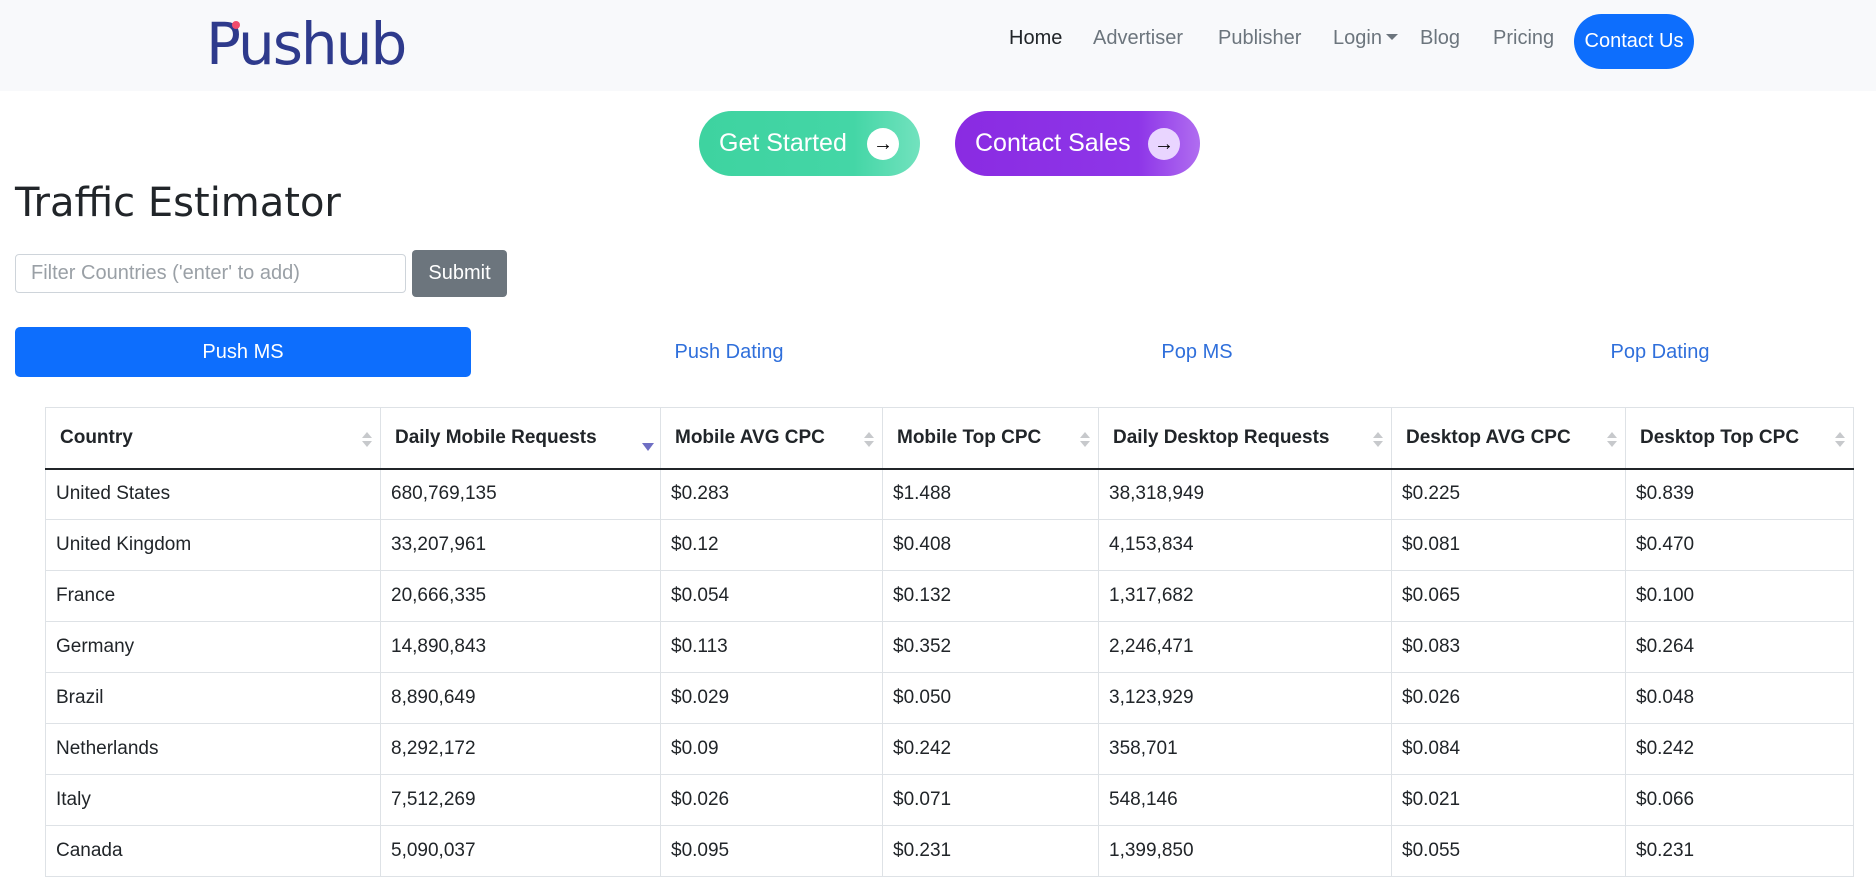 The height and width of the screenshot is (879, 1876). What do you see at coordinates (1739, 545) in the screenshot?
I see `cell-desktop-top-cpc: $0.470` at bounding box center [1739, 545].